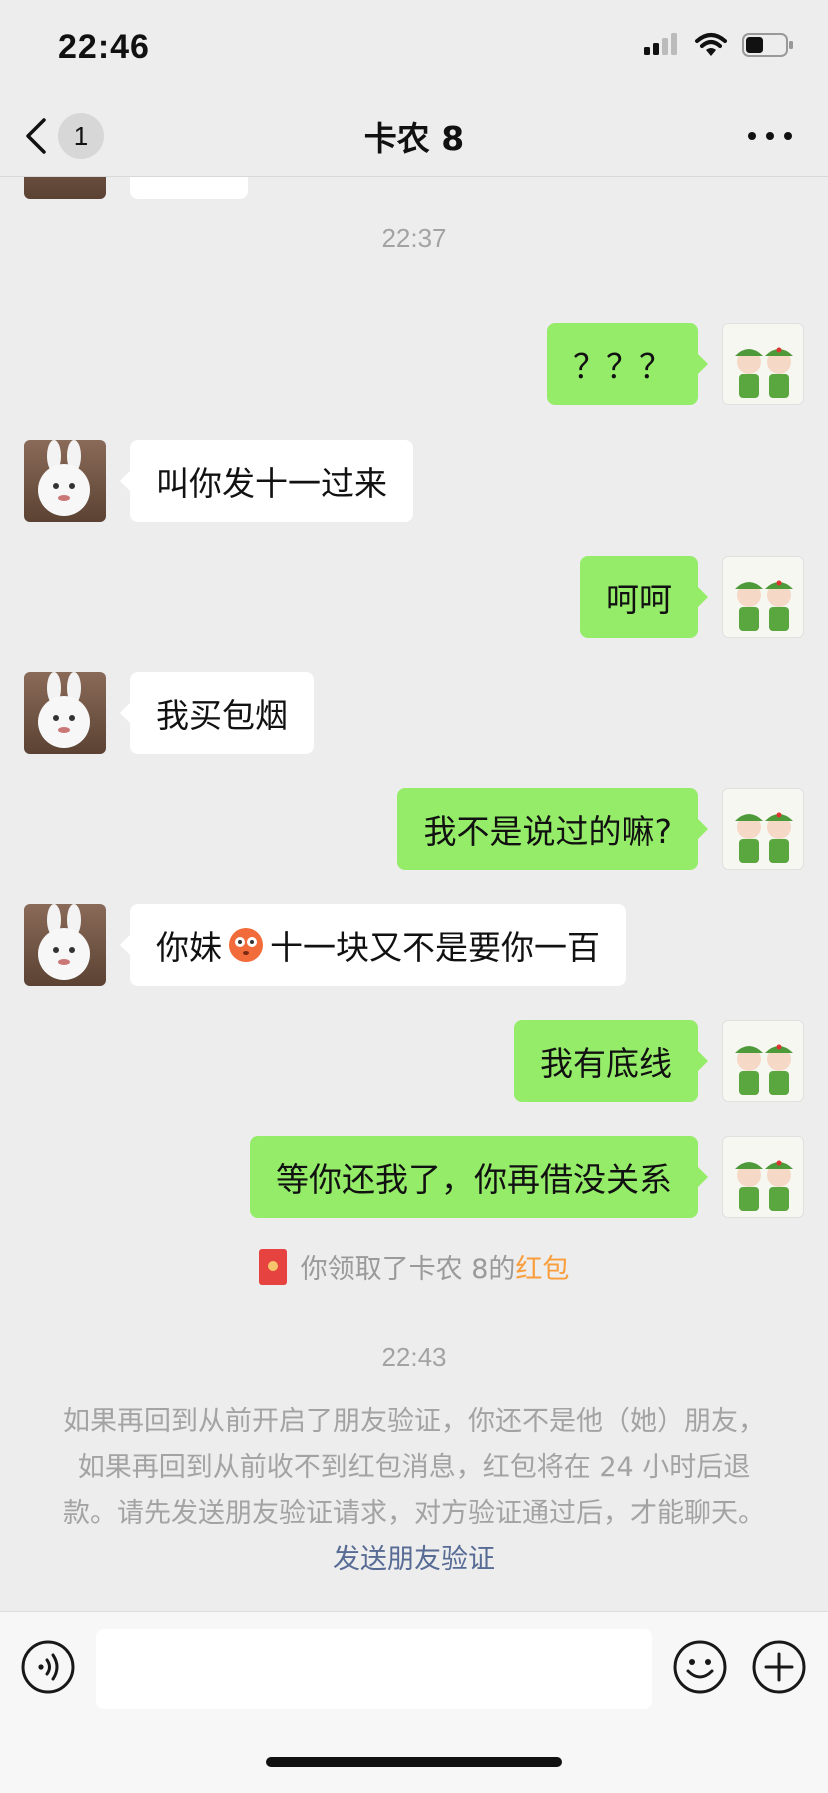 The width and height of the screenshot is (828, 1793). I want to click on message-bubble-sent: 我有底线, so click(611, 1061).